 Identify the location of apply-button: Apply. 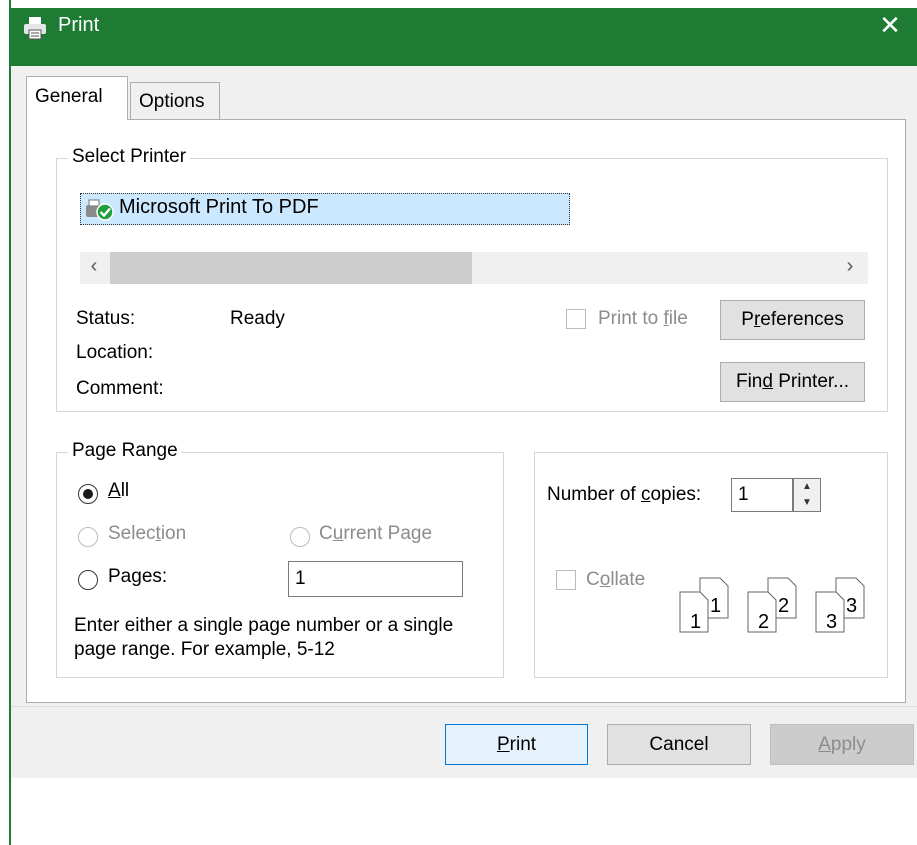
(842, 744).